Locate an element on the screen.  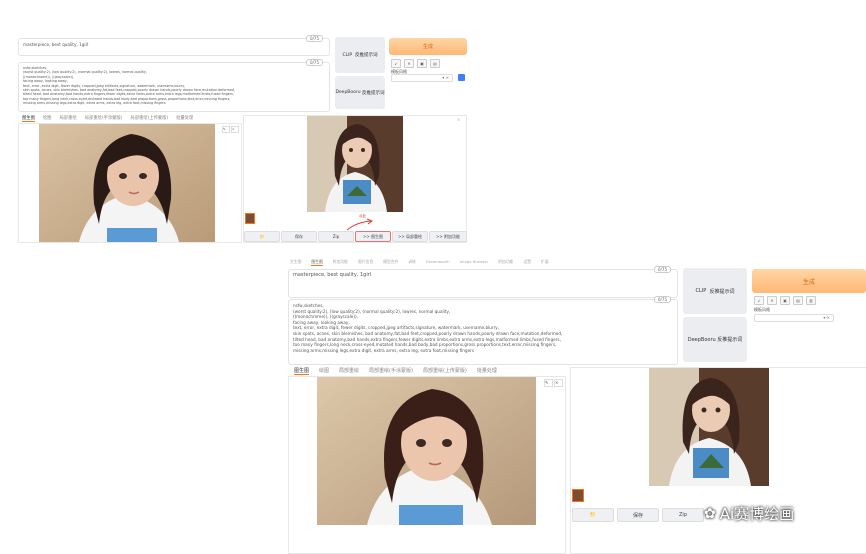
tab-inpaint-upload: 局部重绘(上传蒙版) is located at coordinates (149, 118).